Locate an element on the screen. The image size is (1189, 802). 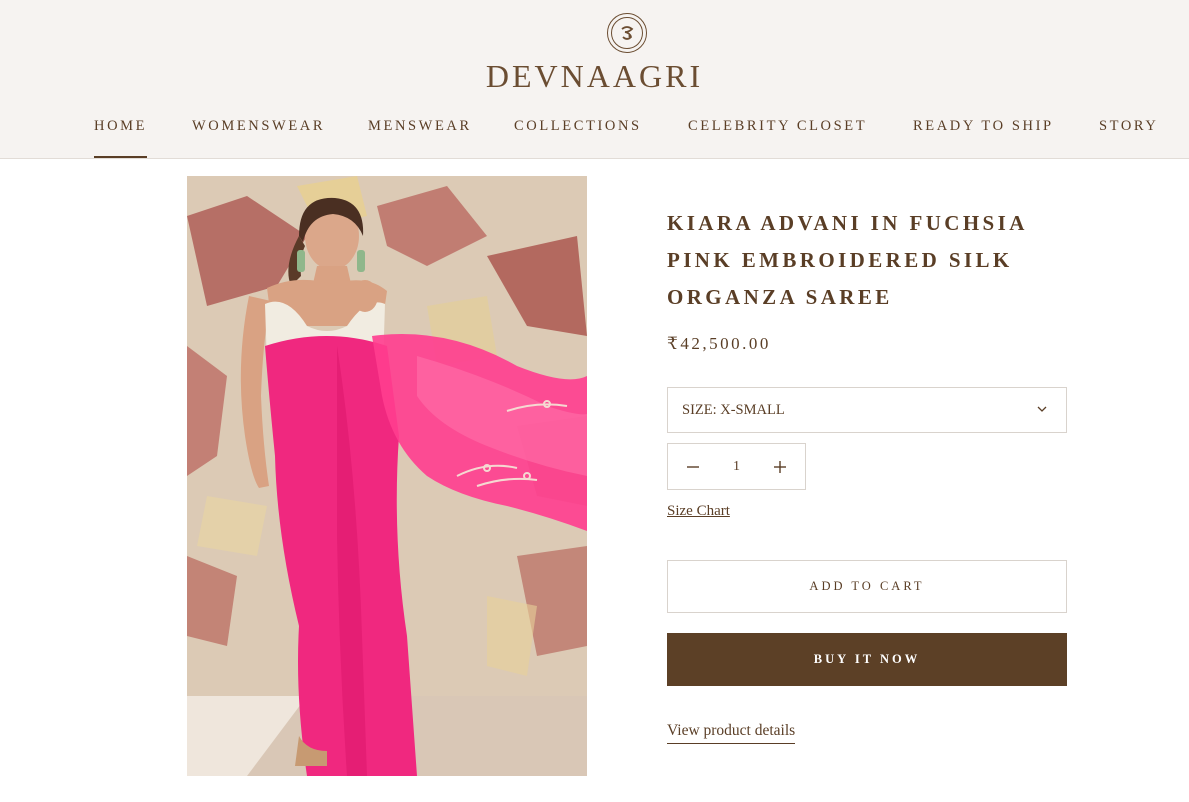
minus-icon is located at coordinates (693, 466).